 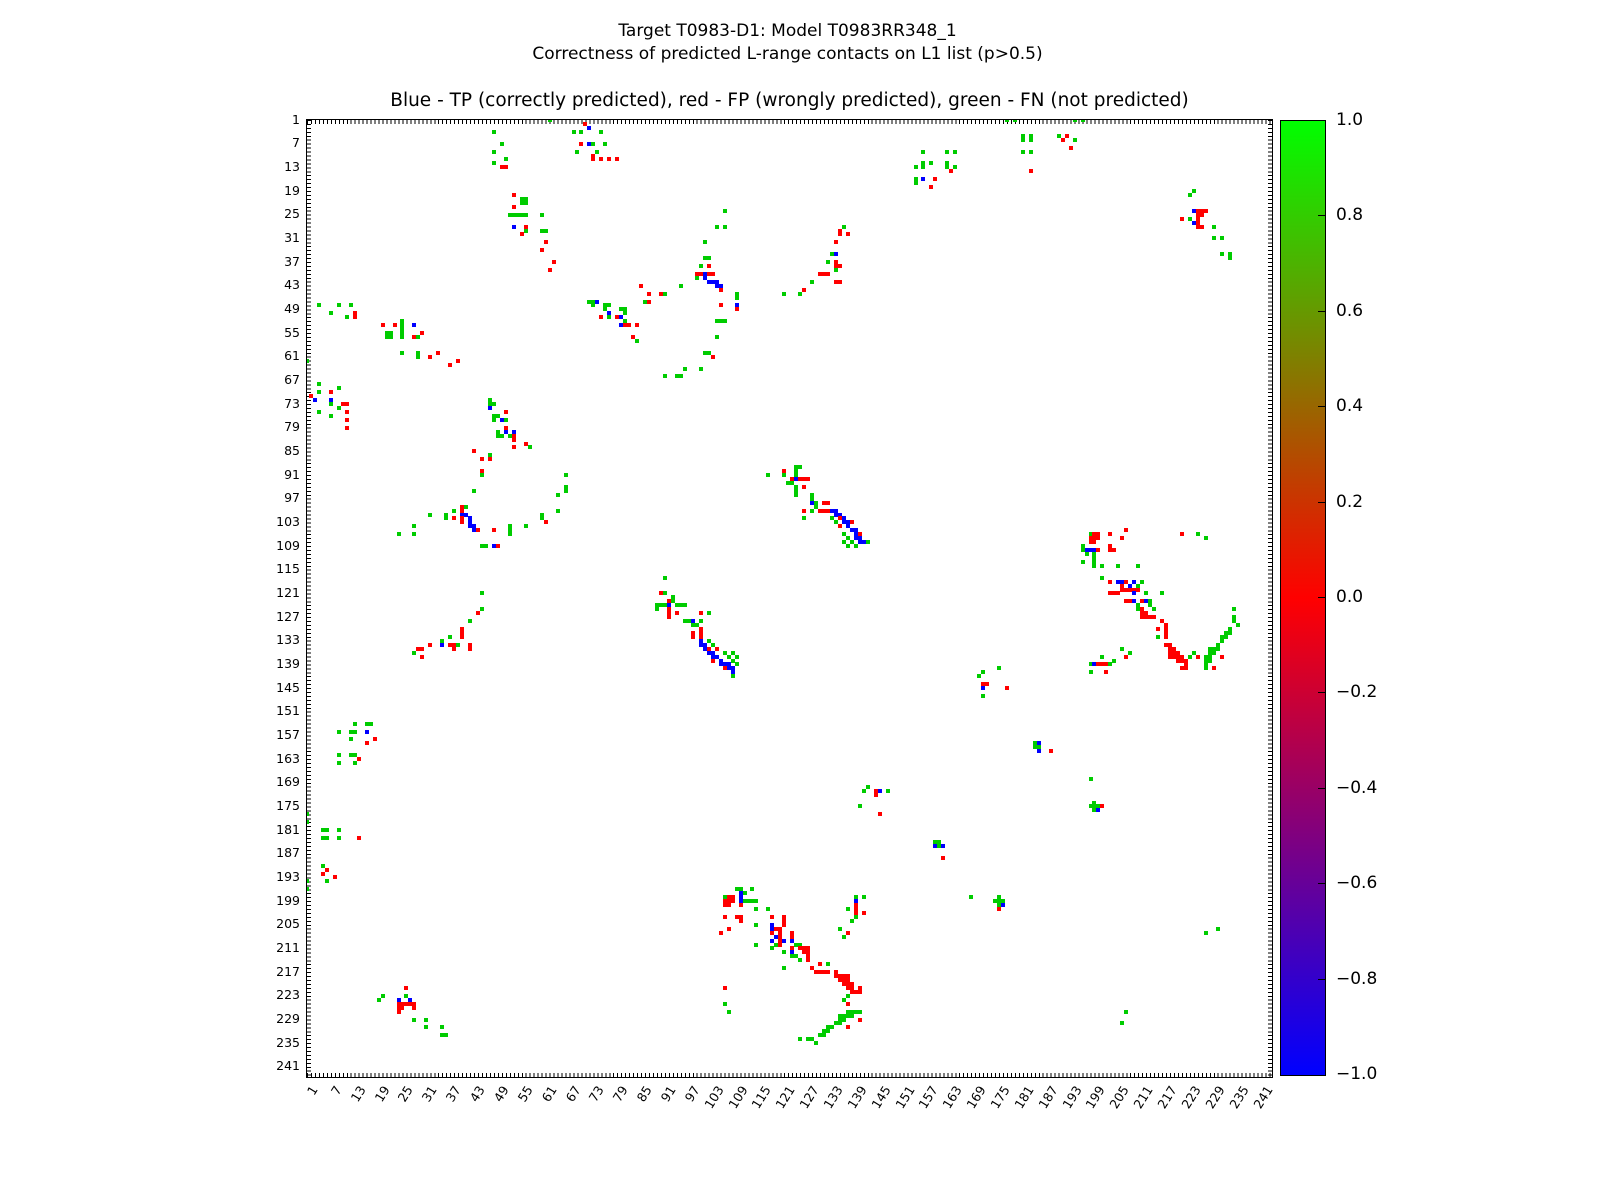 What do you see at coordinates (789, 122) in the screenshot?
I see `top-axis-minor-ticks` at bounding box center [789, 122].